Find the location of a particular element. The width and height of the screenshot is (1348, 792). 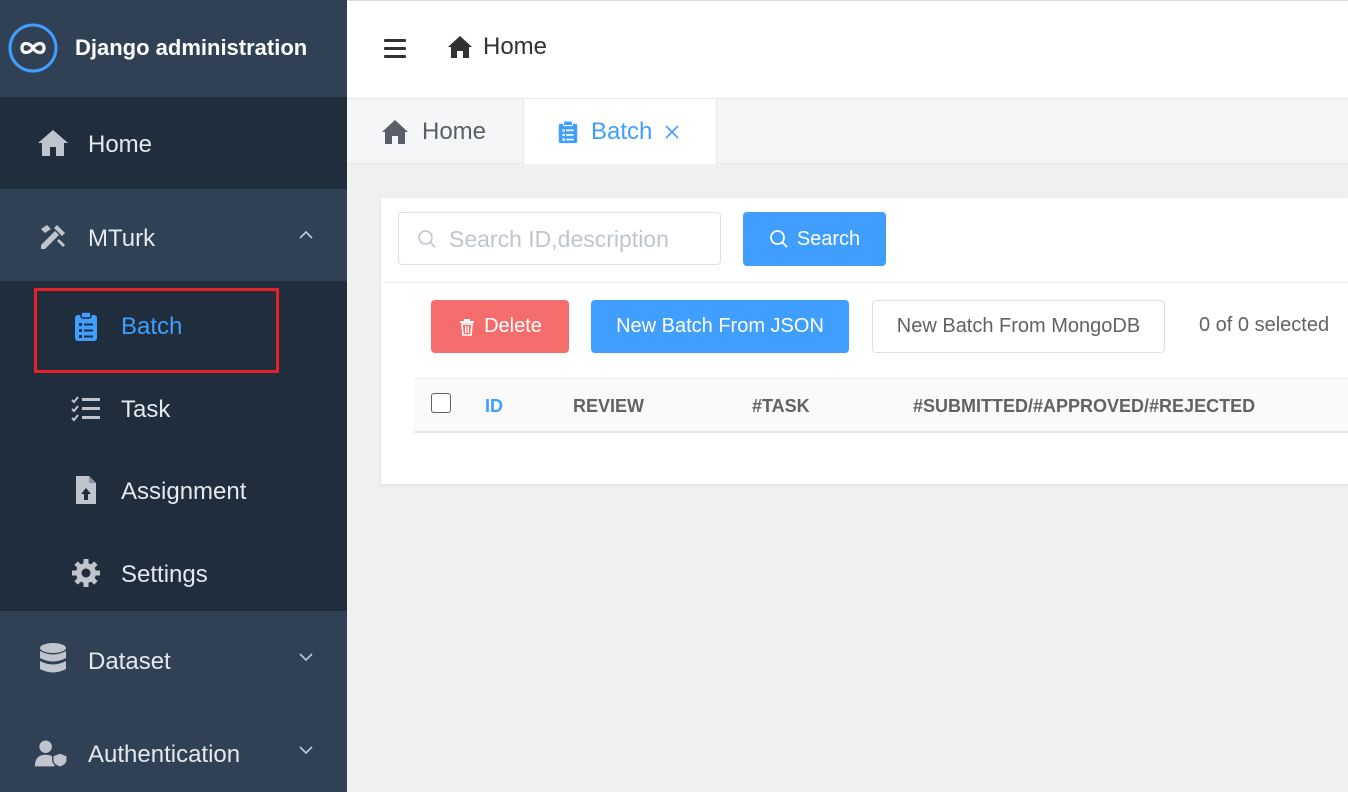

search-field is located at coordinates (559, 238).